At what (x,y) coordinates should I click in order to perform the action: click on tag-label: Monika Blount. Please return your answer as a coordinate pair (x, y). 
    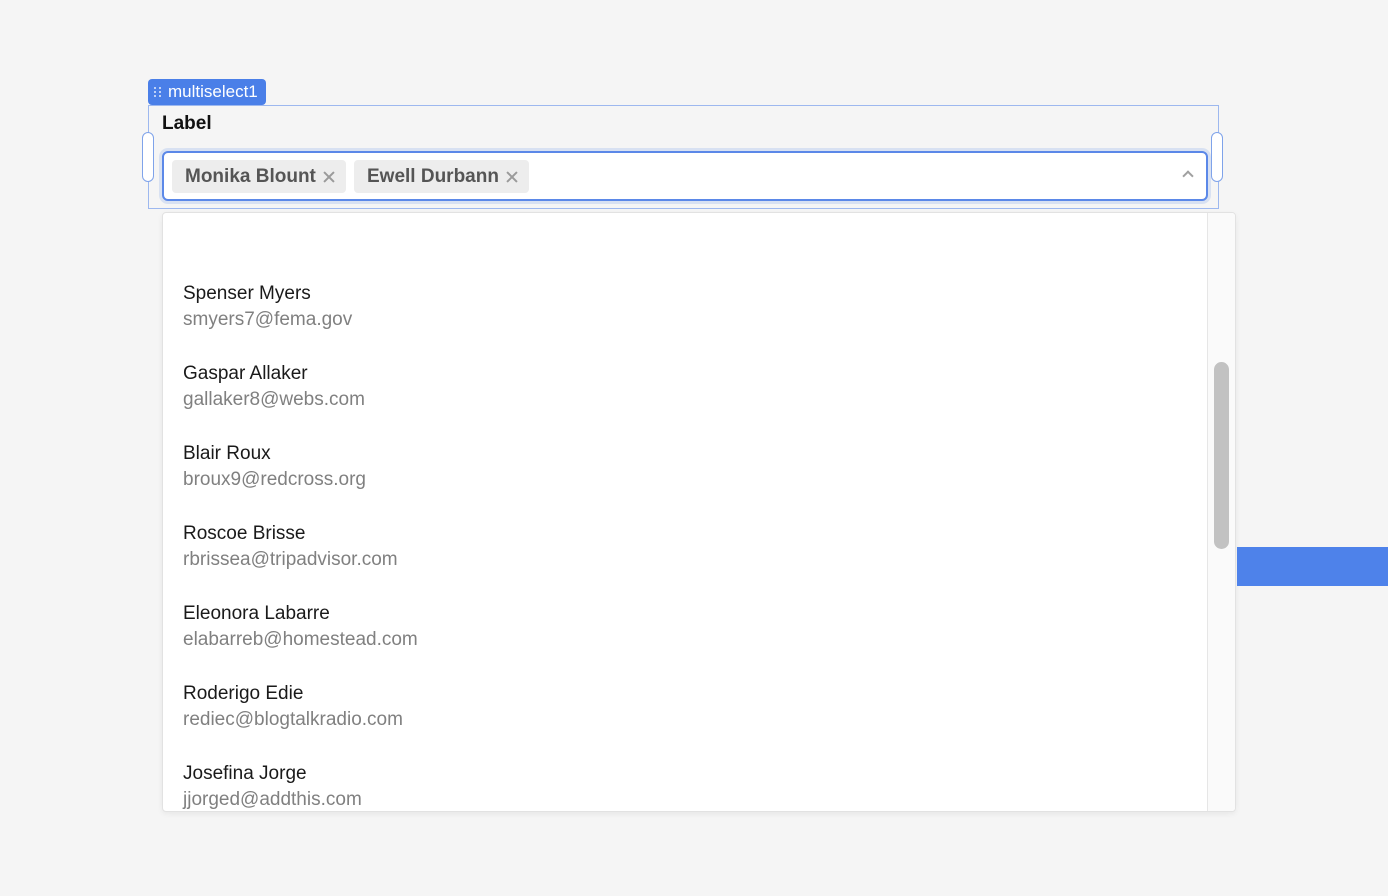
    Looking at the image, I should click on (250, 176).